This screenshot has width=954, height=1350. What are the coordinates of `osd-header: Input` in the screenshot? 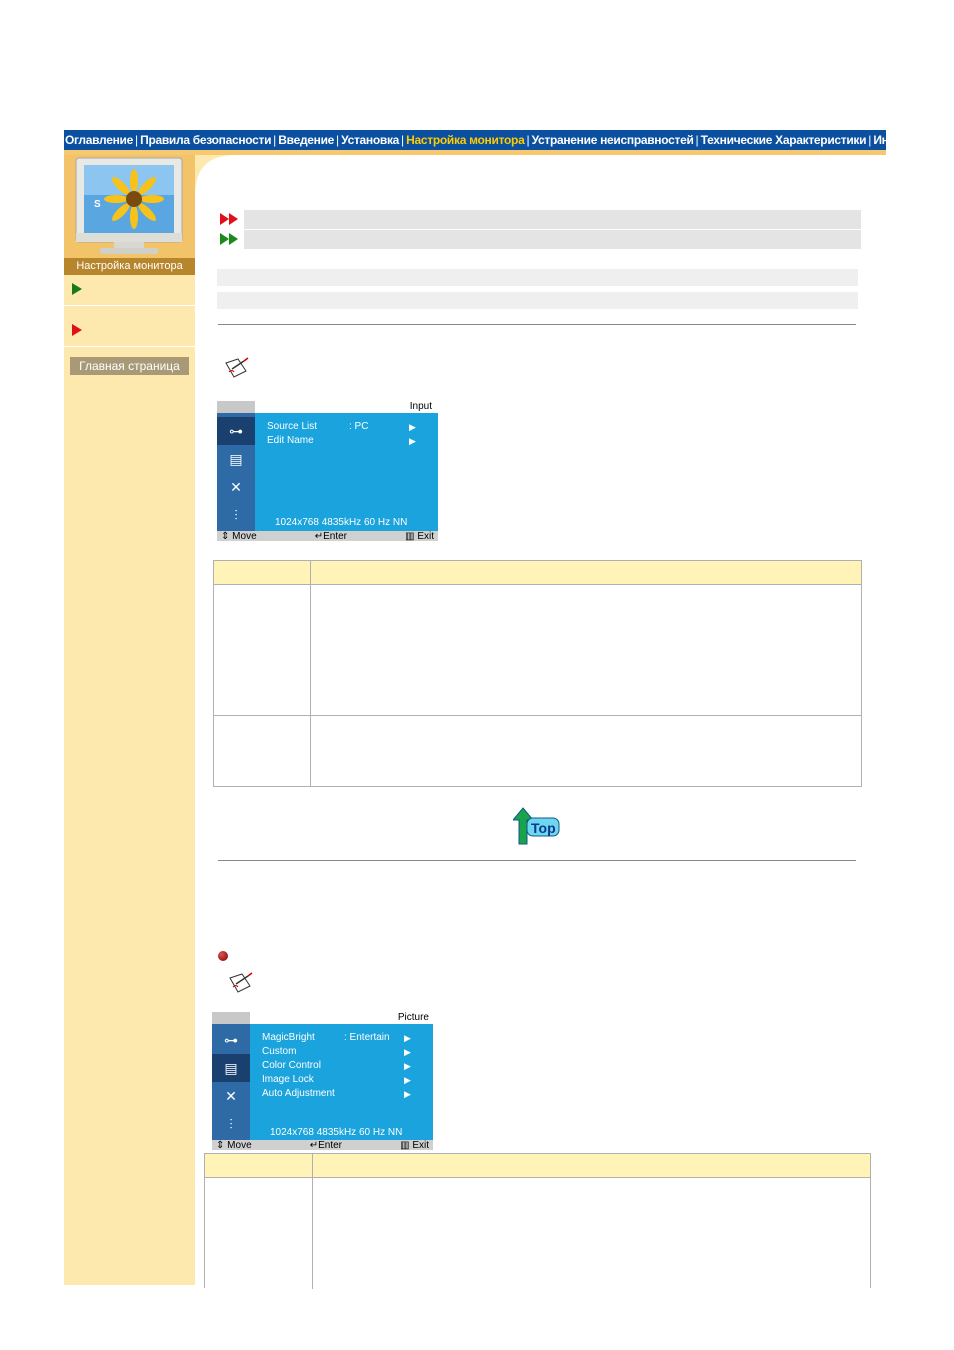 It's located at (346, 407).